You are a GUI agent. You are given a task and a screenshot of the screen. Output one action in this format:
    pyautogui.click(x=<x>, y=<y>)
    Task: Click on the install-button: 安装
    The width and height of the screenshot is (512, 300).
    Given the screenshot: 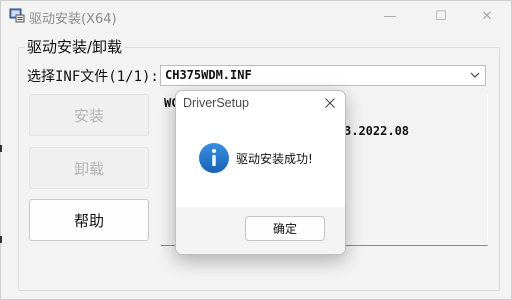 What is the action you would take?
    pyautogui.click(x=89, y=115)
    